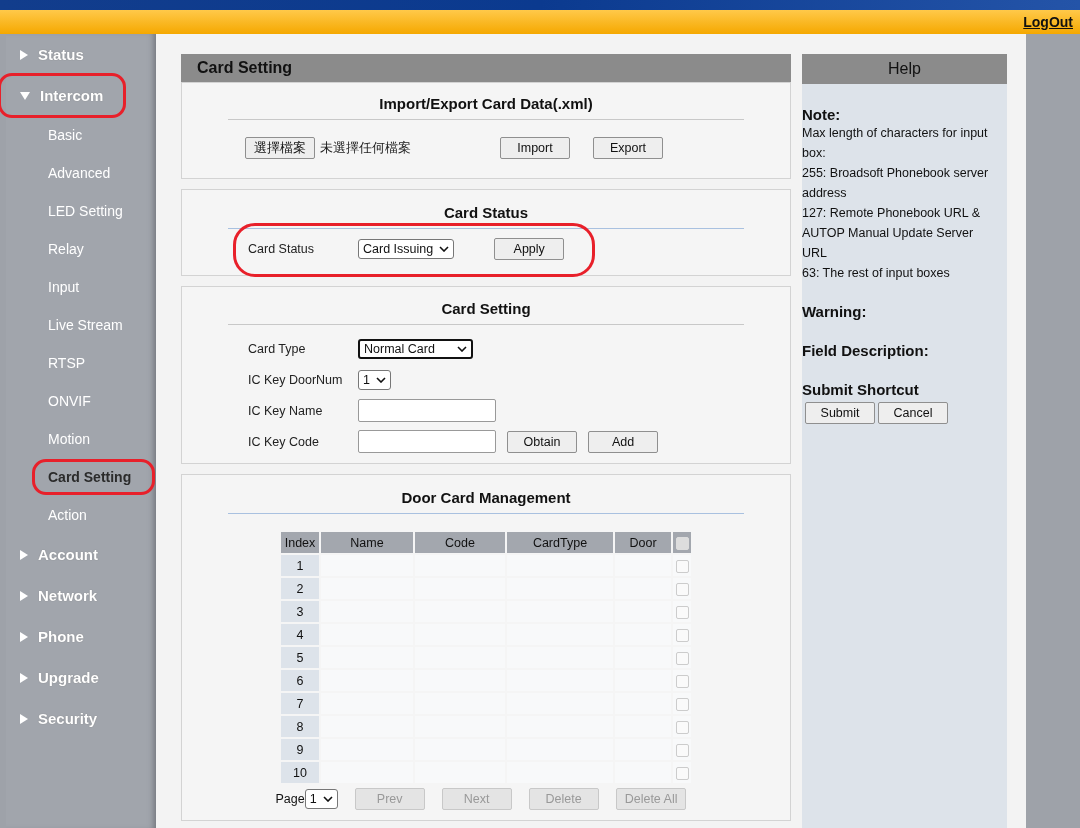 This screenshot has height=828, width=1080. I want to click on help-button: Submit, so click(840, 413).